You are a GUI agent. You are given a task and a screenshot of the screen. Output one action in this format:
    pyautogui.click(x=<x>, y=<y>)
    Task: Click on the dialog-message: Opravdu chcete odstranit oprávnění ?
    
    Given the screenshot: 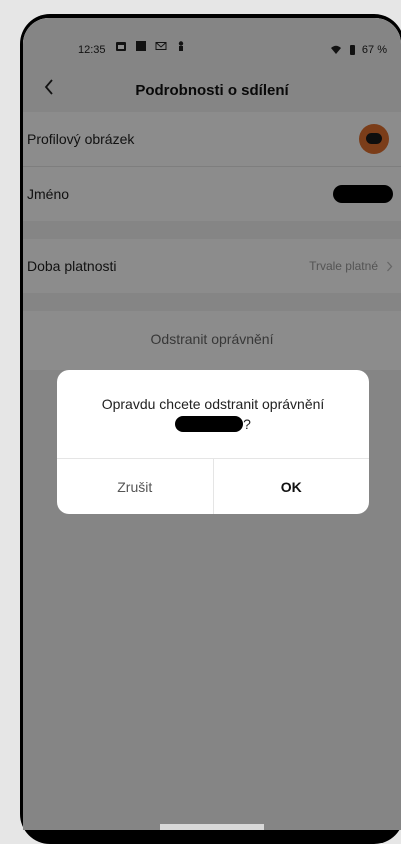 What is the action you would take?
    pyautogui.click(x=213, y=414)
    